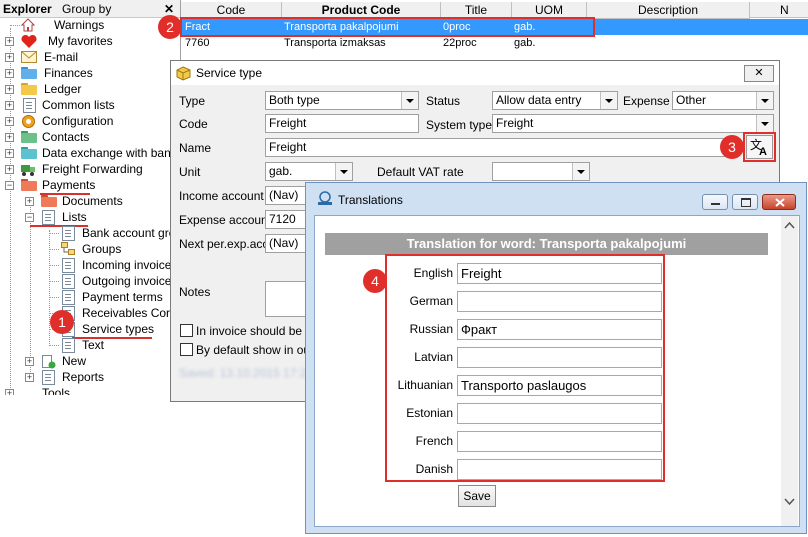 This screenshot has height=537, width=808. I want to click on sidebar-item-service-types: Service types, so click(90, 329).